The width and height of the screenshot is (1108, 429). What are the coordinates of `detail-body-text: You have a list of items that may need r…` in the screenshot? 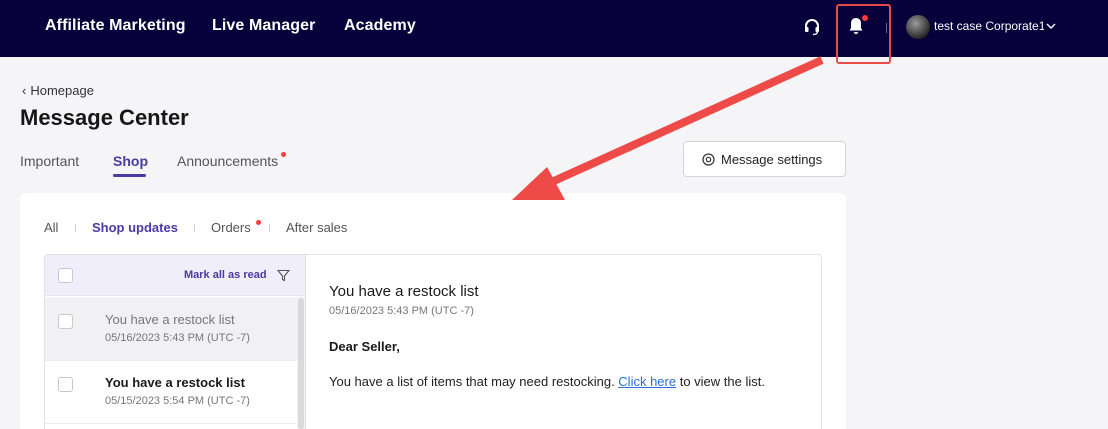 It's located at (474, 381).